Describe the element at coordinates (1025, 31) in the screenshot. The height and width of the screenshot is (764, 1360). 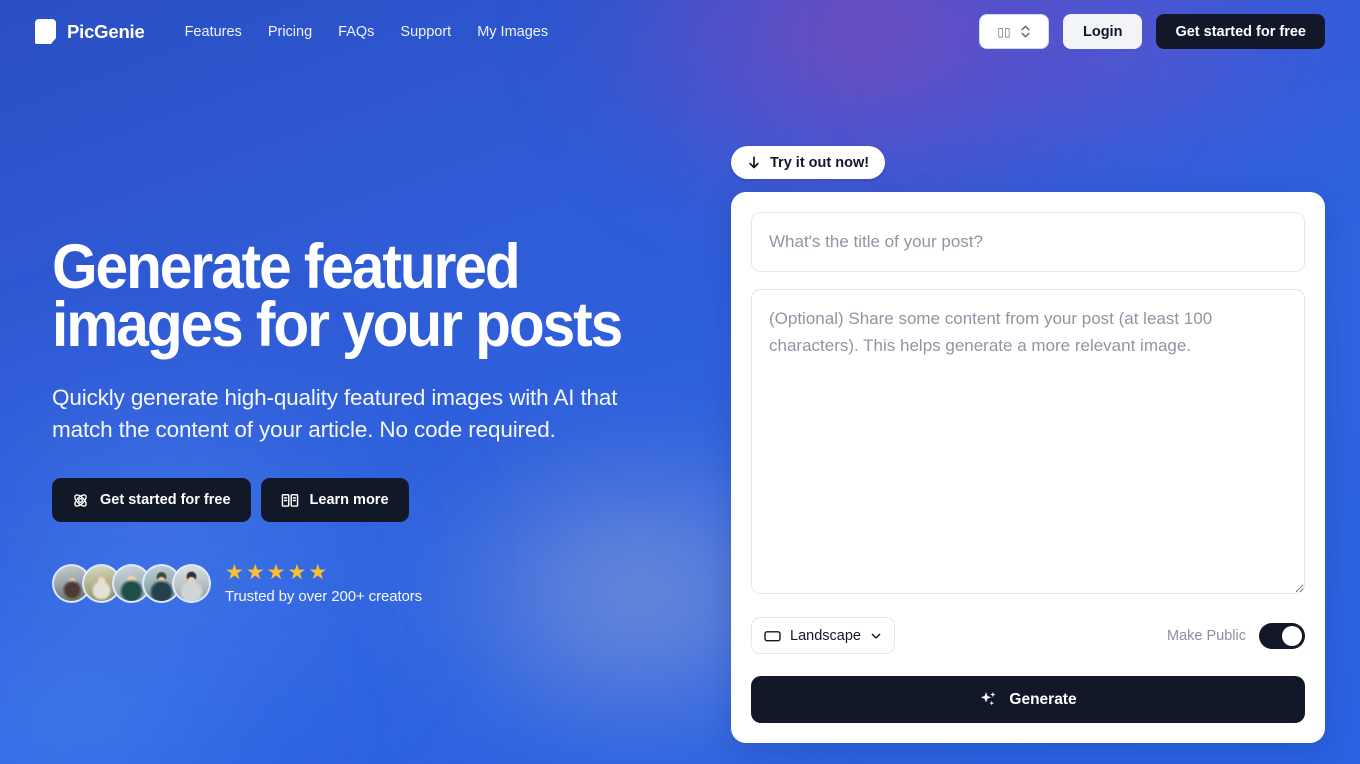
I see `chevron-up-down-icon` at that location.